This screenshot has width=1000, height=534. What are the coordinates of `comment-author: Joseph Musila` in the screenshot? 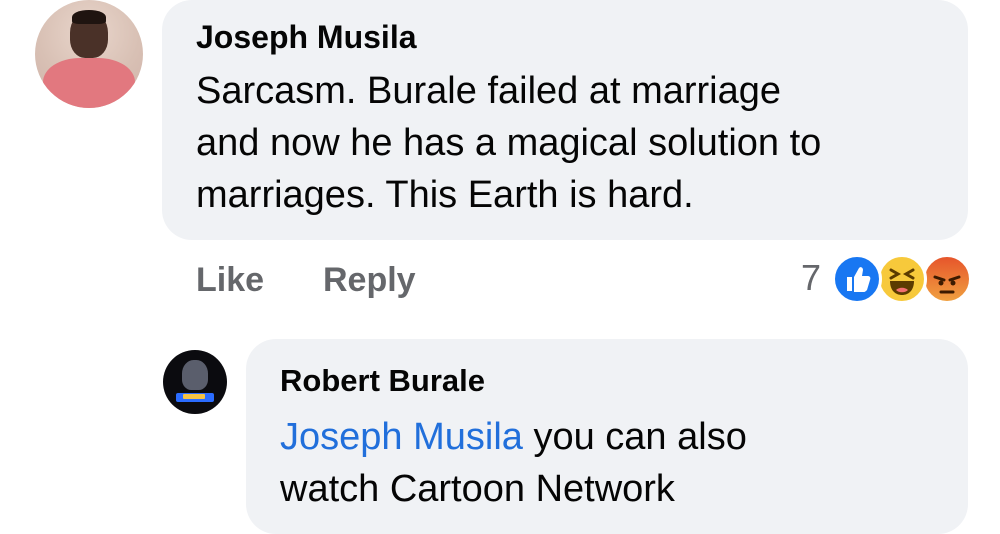 It's located at (306, 37).